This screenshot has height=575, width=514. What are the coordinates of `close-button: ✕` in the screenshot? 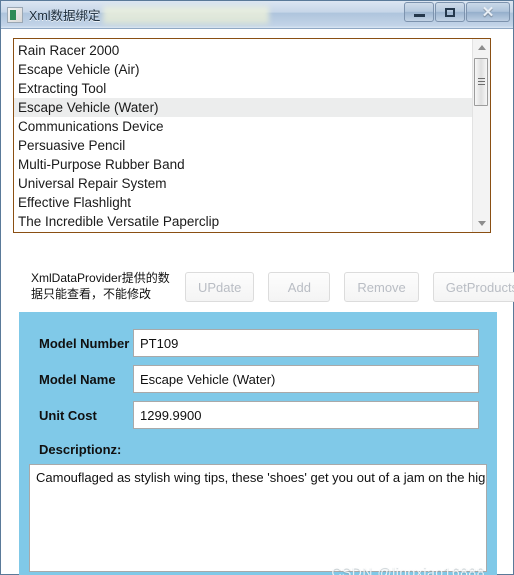 It's located at (488, 12).